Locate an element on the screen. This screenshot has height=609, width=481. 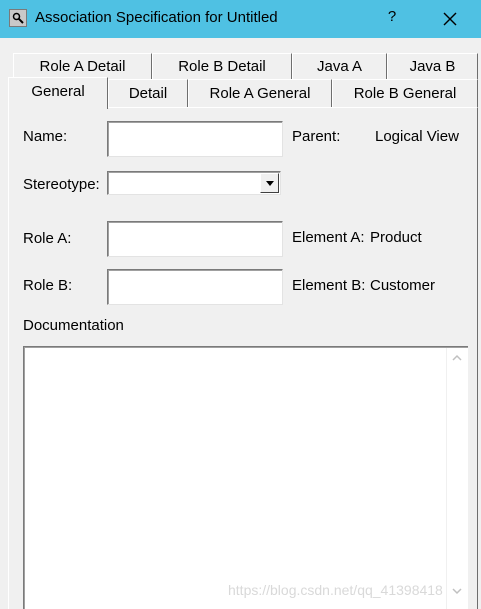
scroll-down-icon is located at coordinates (457, 591).